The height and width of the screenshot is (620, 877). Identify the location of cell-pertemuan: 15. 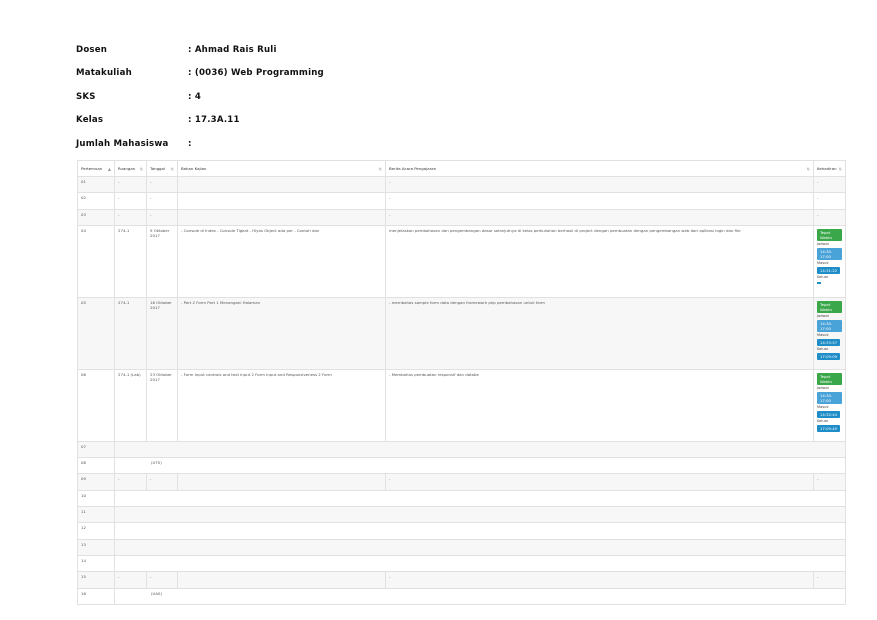
(96, 580).